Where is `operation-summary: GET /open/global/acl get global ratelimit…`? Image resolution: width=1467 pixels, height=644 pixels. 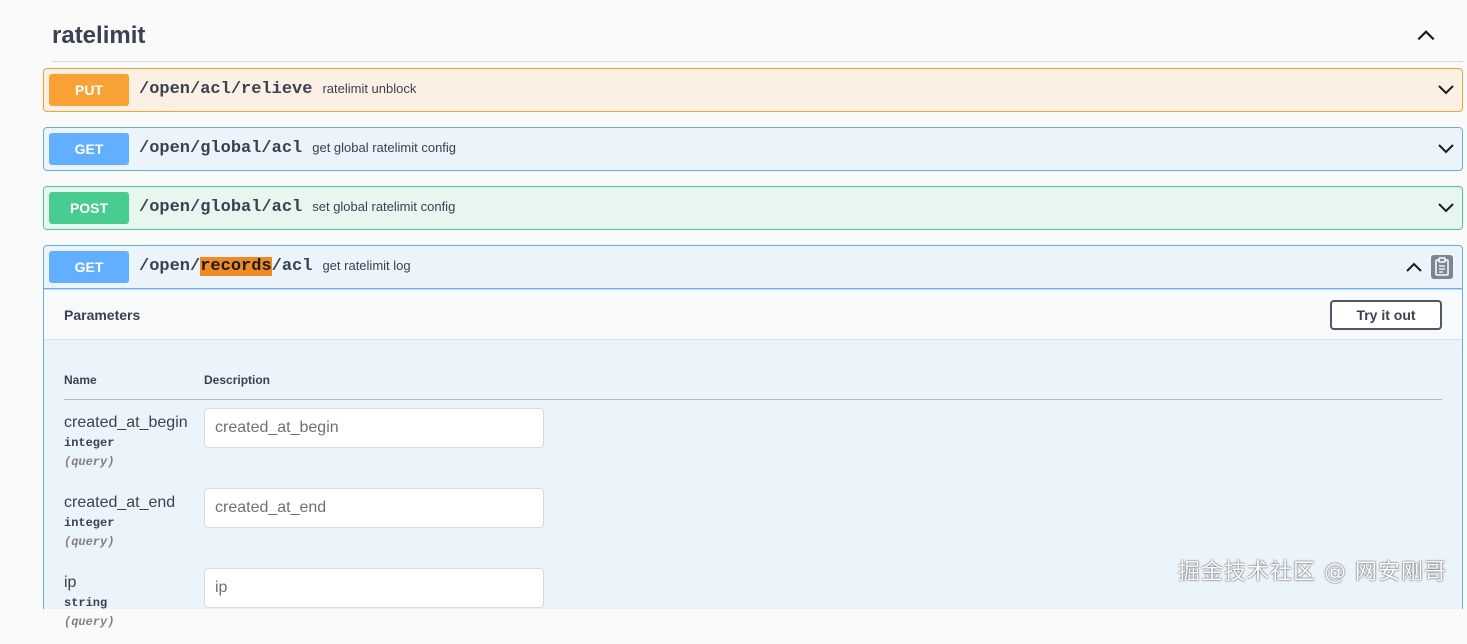
operation-summary: GET /open/global/acl get global ratelimit… is located at coordinates (753, 149).